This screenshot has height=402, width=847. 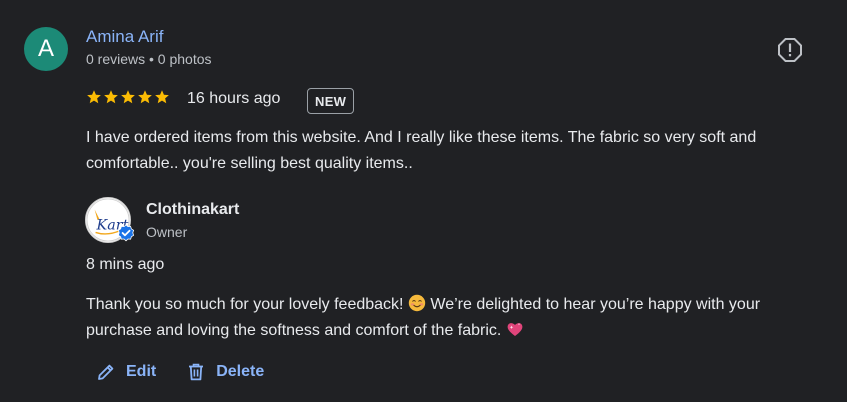 What do you see at coordinates (790, 50) in the screenshot?
I see `report-icon` at bounding box center [790, 50].